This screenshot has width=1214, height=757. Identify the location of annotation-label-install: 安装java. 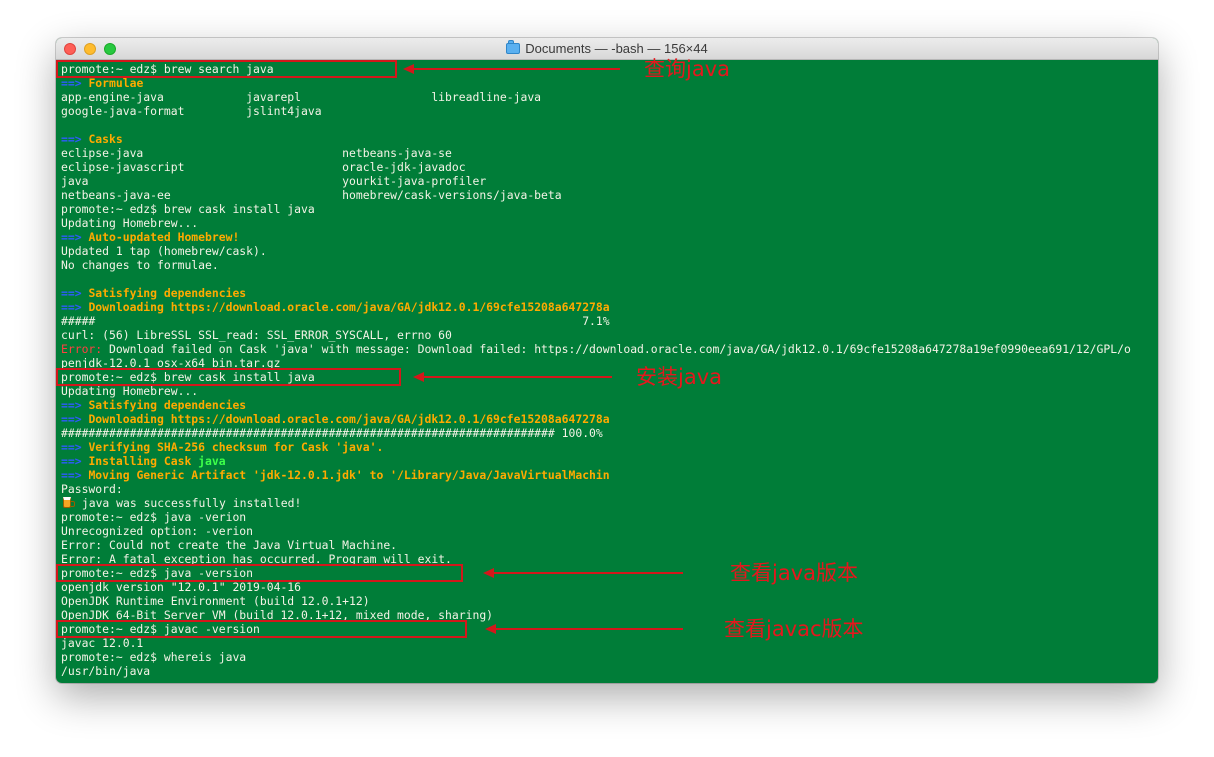
(679, 377).